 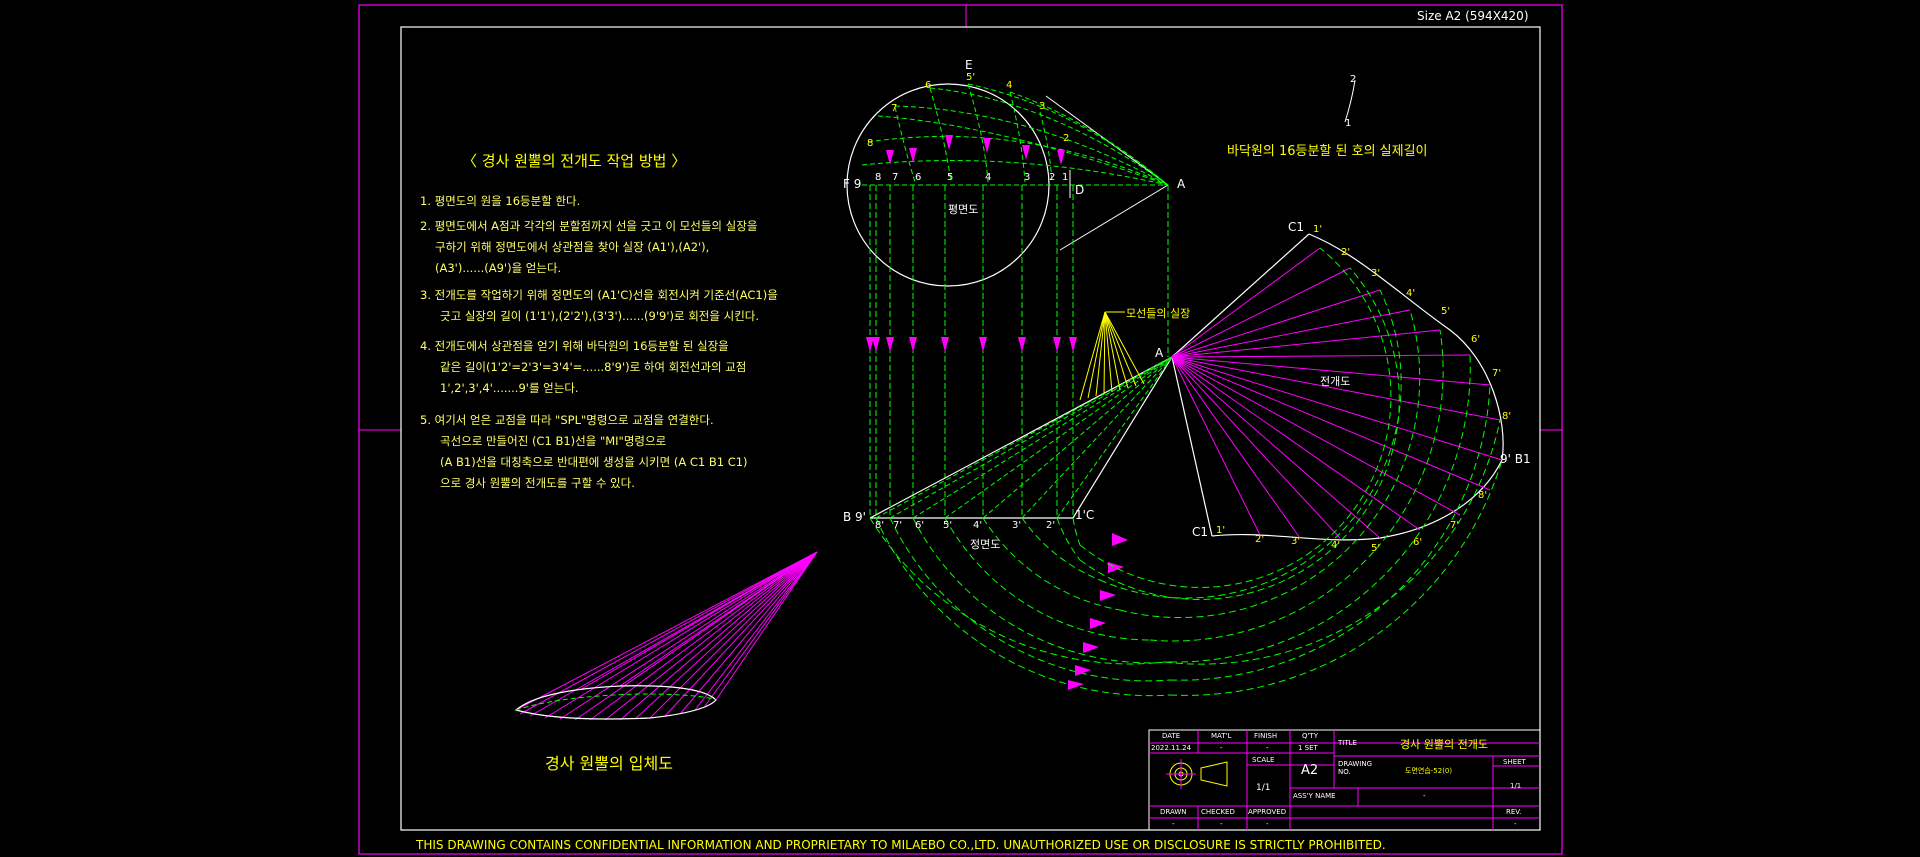 What do you see at coordinates (1310, 736) in the screenshot?
I see `tb-qty-header: Q'TY` at bounding box center [1310, 736].